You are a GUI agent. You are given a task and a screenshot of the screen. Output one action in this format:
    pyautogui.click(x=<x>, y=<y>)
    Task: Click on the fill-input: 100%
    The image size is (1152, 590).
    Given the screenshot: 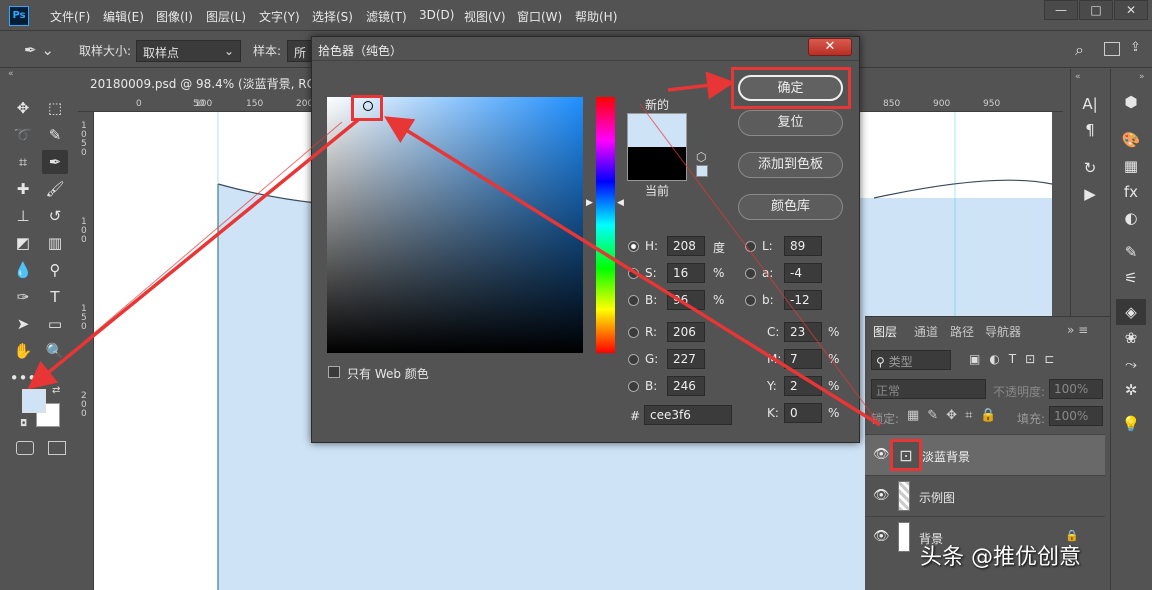 What is the action you would take?
    pyautogui.click(x=1076, y=416)
    